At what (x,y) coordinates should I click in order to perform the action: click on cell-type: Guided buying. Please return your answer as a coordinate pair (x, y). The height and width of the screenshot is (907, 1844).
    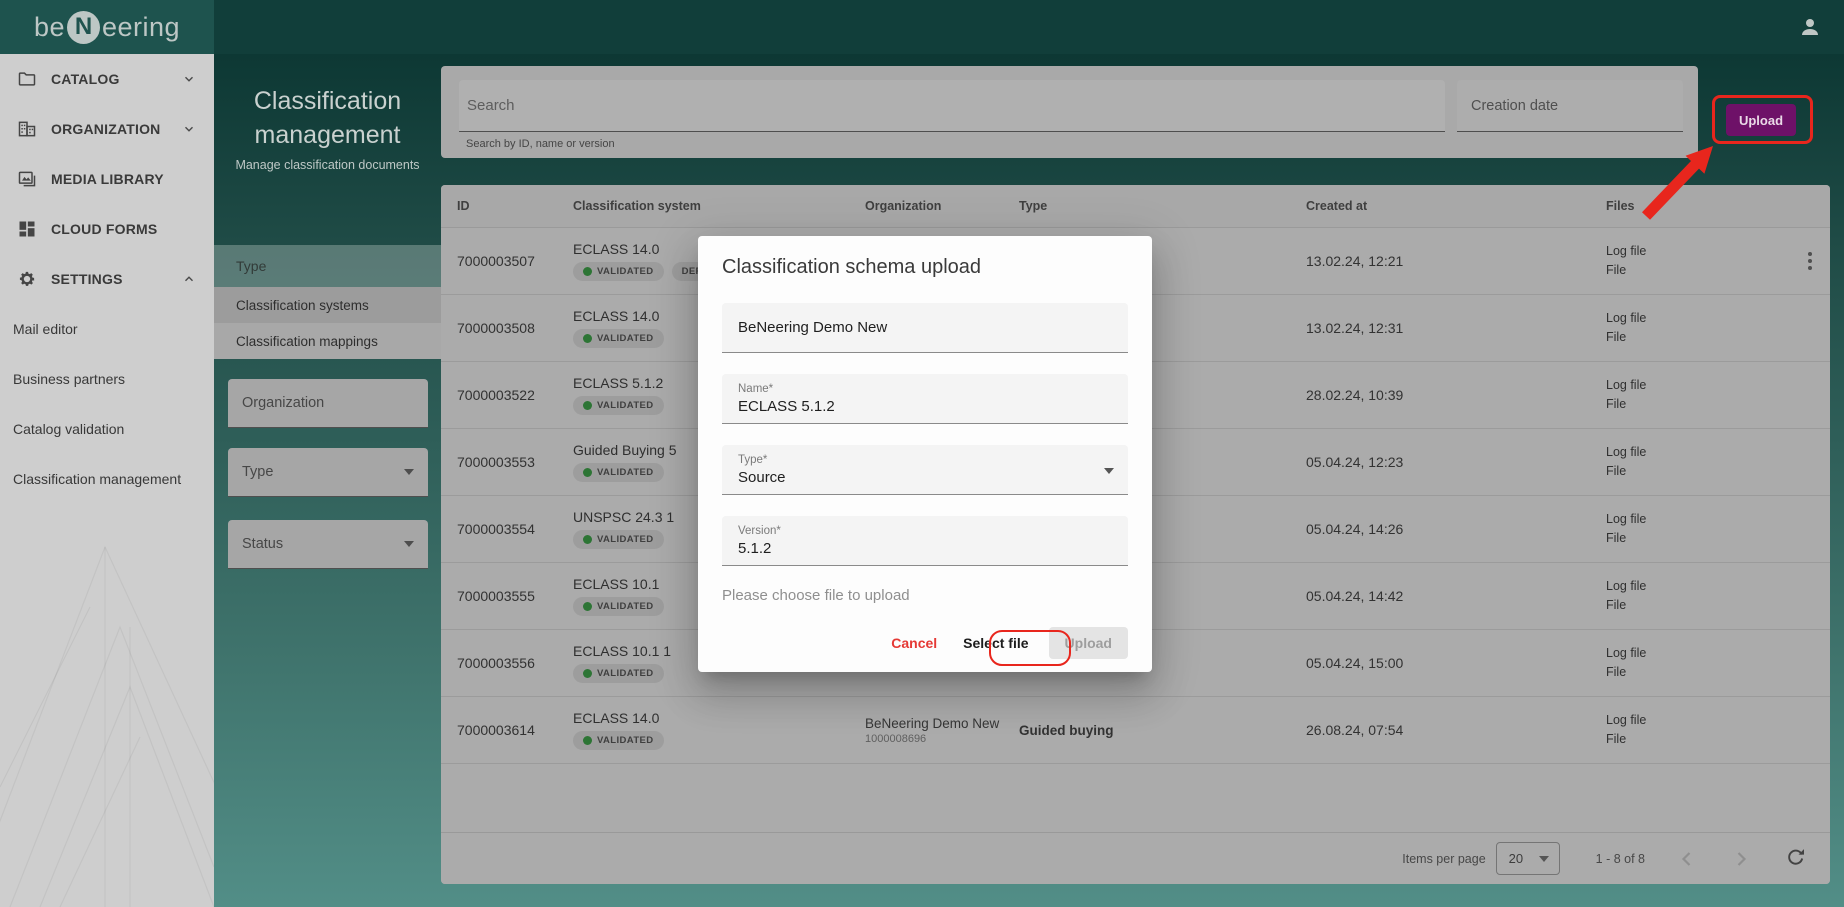
    Looking at the image, I should click on (1066, 730).